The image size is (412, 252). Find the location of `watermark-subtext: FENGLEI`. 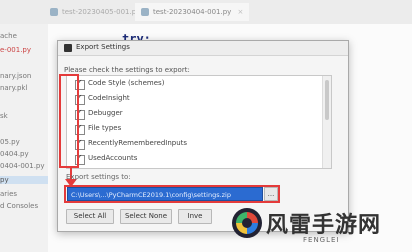

watermark-subtext: FENGLEI is located at coordinates (321, 240).